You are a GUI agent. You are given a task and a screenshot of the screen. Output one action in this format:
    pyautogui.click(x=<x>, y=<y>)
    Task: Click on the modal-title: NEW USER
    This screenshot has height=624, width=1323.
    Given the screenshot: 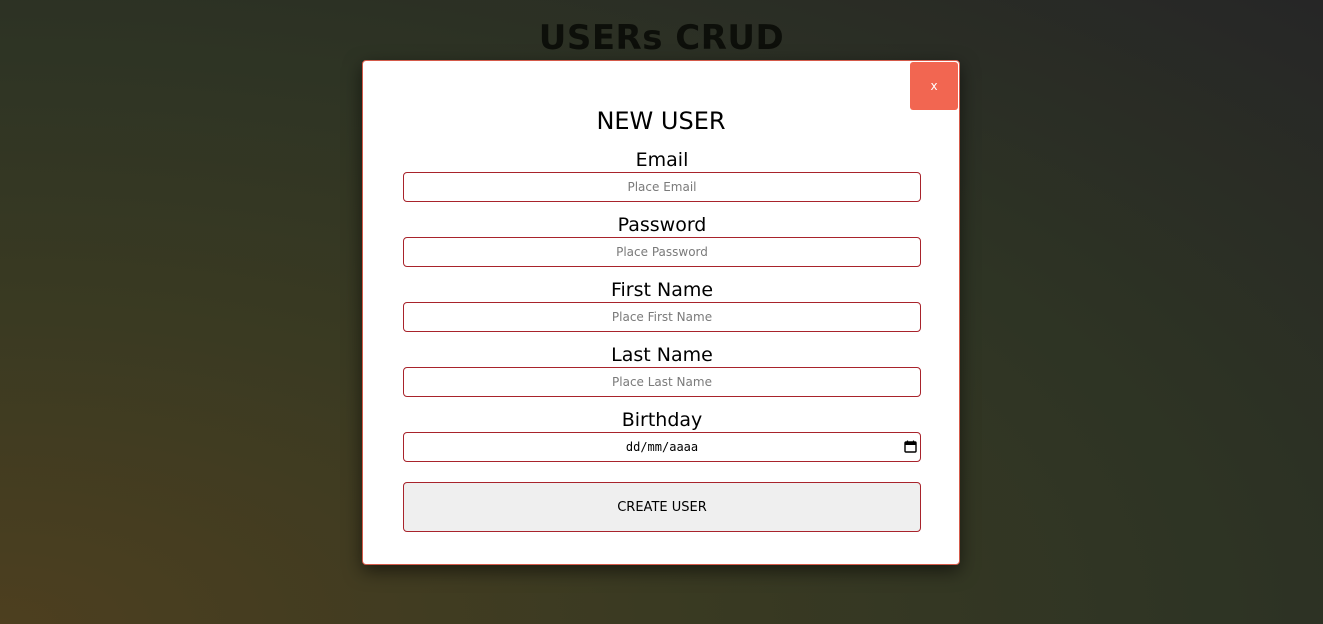 What is the action you would take?
    pyautogui.click(x=661, y=121)
    